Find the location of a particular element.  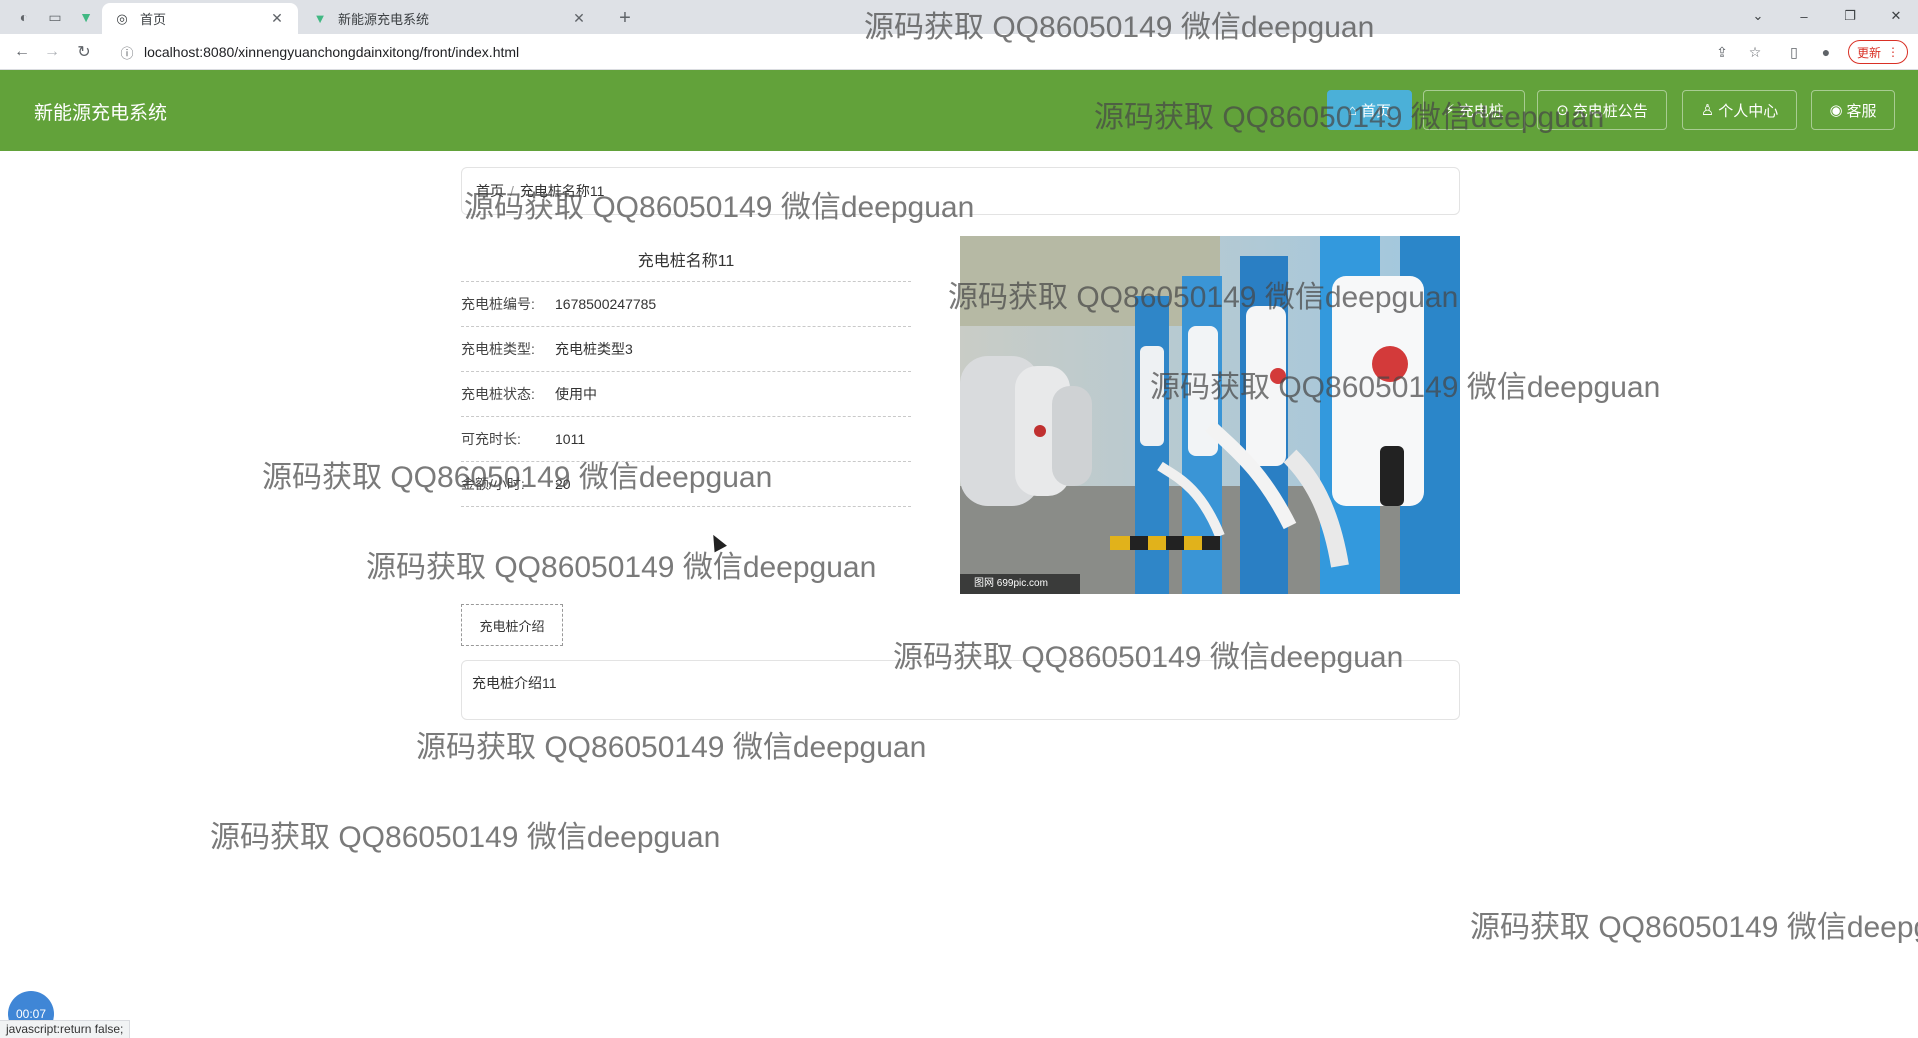

status-bar: javascript:return false; is located at coordinates (65, 1029).